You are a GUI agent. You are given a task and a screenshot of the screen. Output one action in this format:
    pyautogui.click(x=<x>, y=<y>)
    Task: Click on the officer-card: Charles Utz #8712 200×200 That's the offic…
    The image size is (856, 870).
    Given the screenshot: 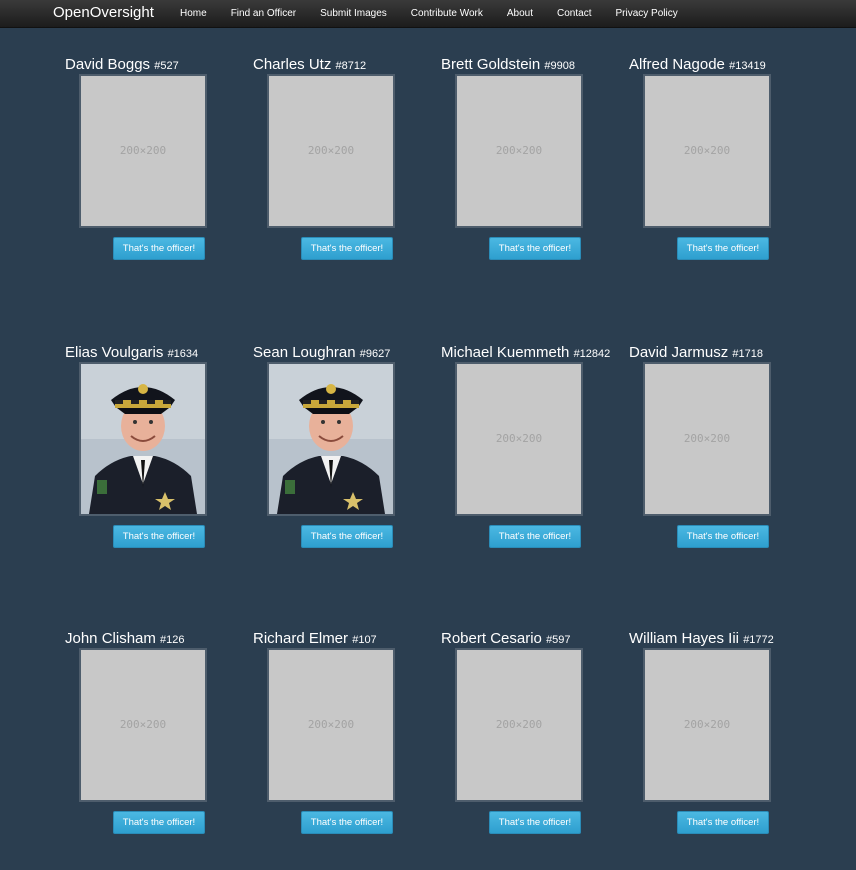 What is the action you would take?
    pyautogui.click(x=343, y=176)
    